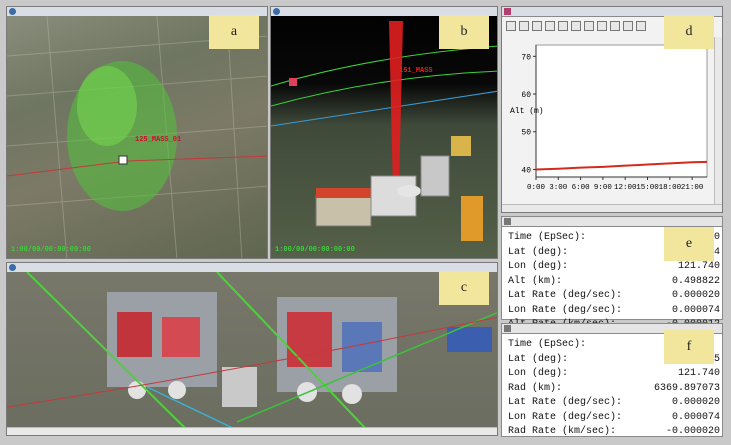 This screenshot has height=445, width=731. Describe the element at coordinates (524, 26) in the screenshot. I see `export-icon` at that location.